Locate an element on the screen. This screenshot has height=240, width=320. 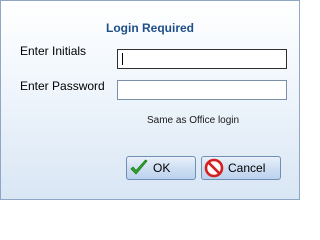
password-label: Enter Password is located at coordinates (62, 86).